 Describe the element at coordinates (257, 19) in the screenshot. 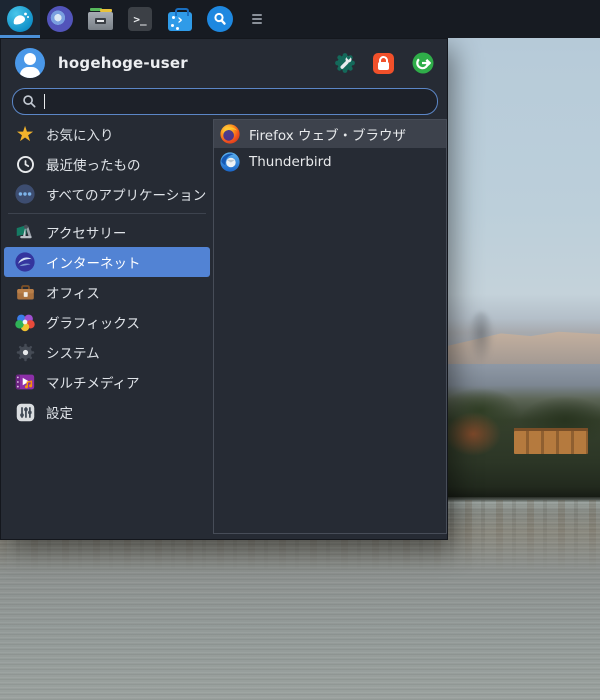

I see `window-menu-icon` at that location.